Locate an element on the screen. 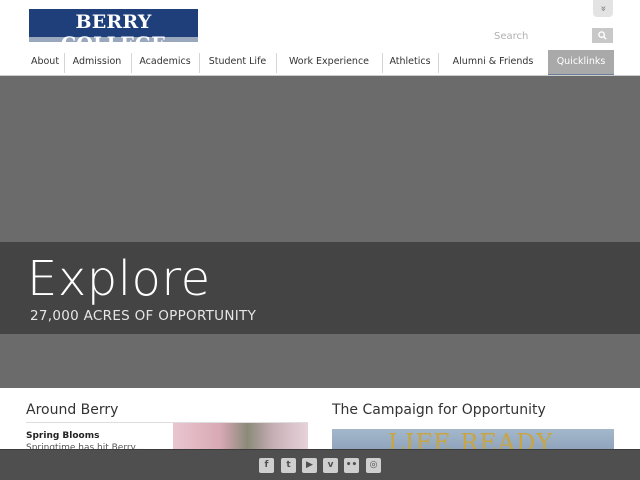  expand-header-button: » is located at coordinates (603, 8).